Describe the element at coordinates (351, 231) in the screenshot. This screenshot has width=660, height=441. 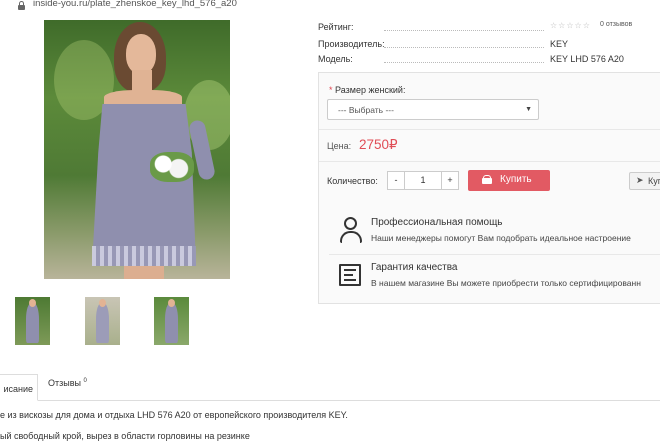
I see `person-icon` at that location.